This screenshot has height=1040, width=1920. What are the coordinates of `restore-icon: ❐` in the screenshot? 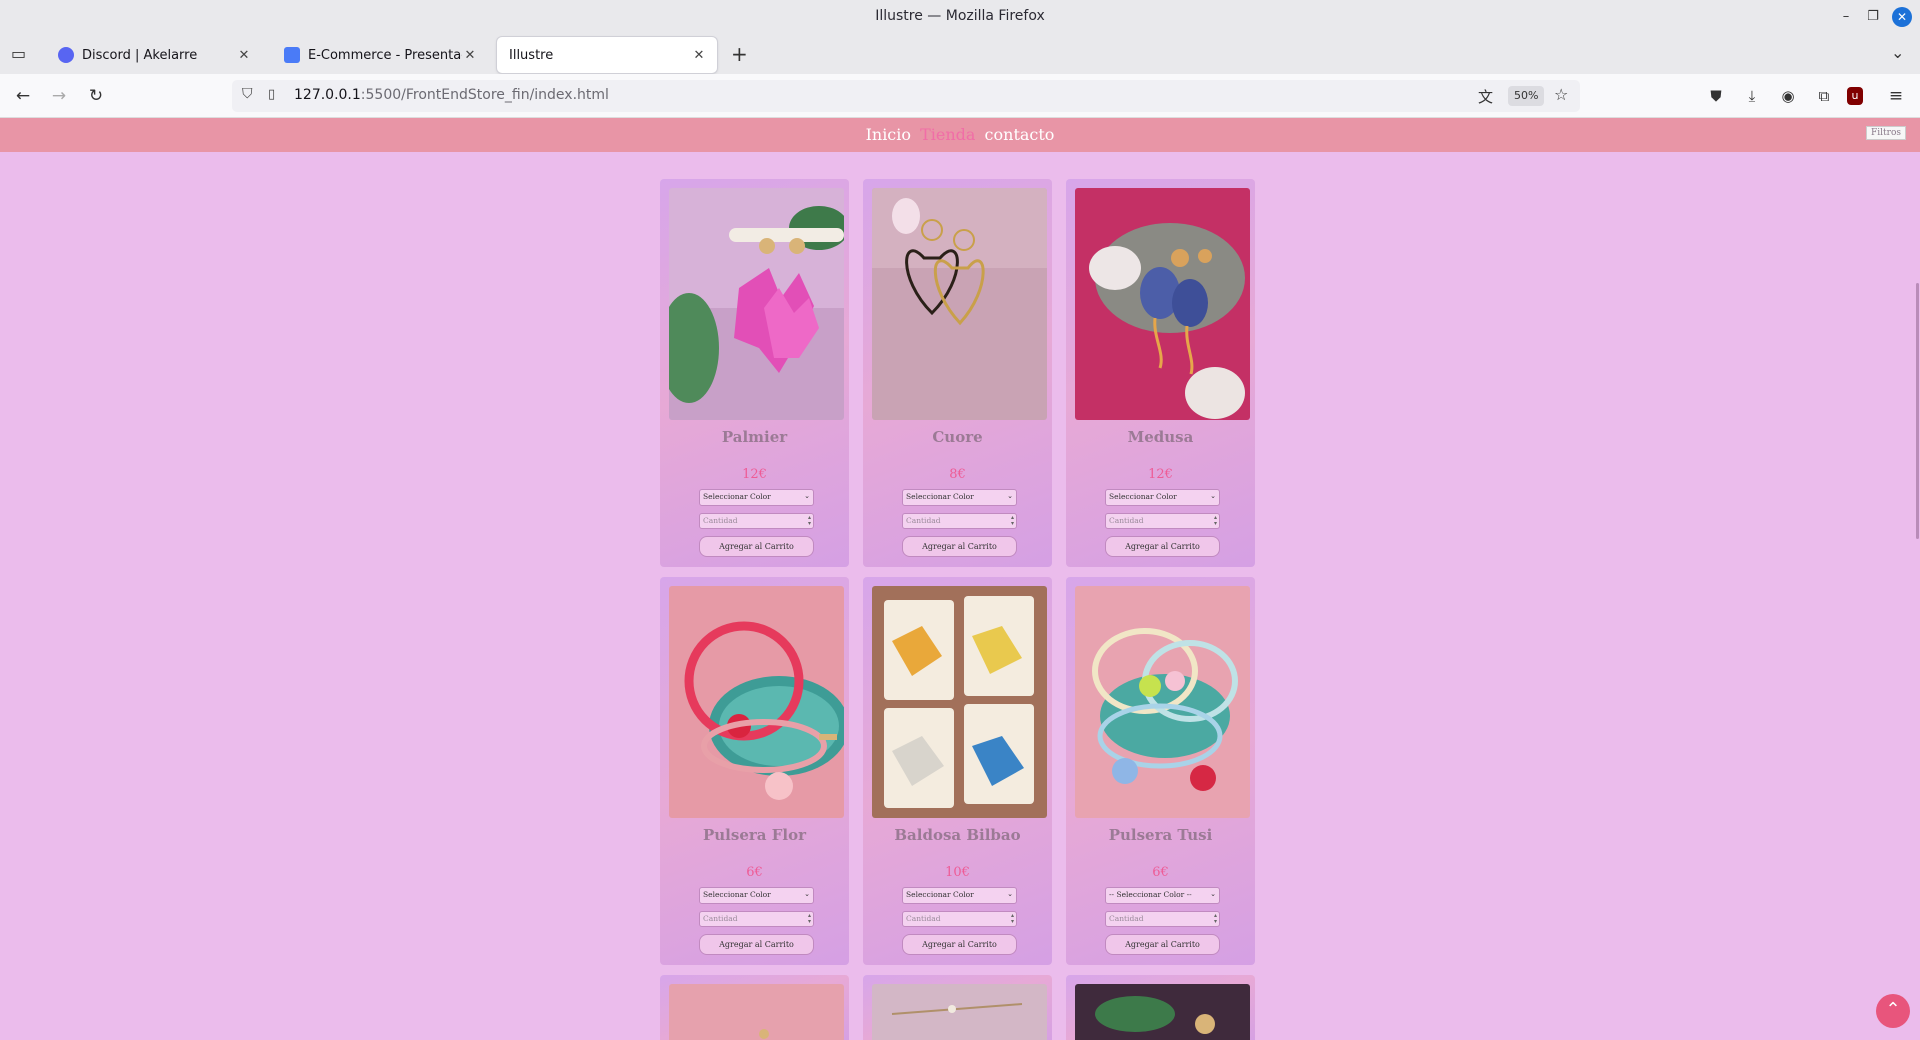 It's located at (1873, 17).